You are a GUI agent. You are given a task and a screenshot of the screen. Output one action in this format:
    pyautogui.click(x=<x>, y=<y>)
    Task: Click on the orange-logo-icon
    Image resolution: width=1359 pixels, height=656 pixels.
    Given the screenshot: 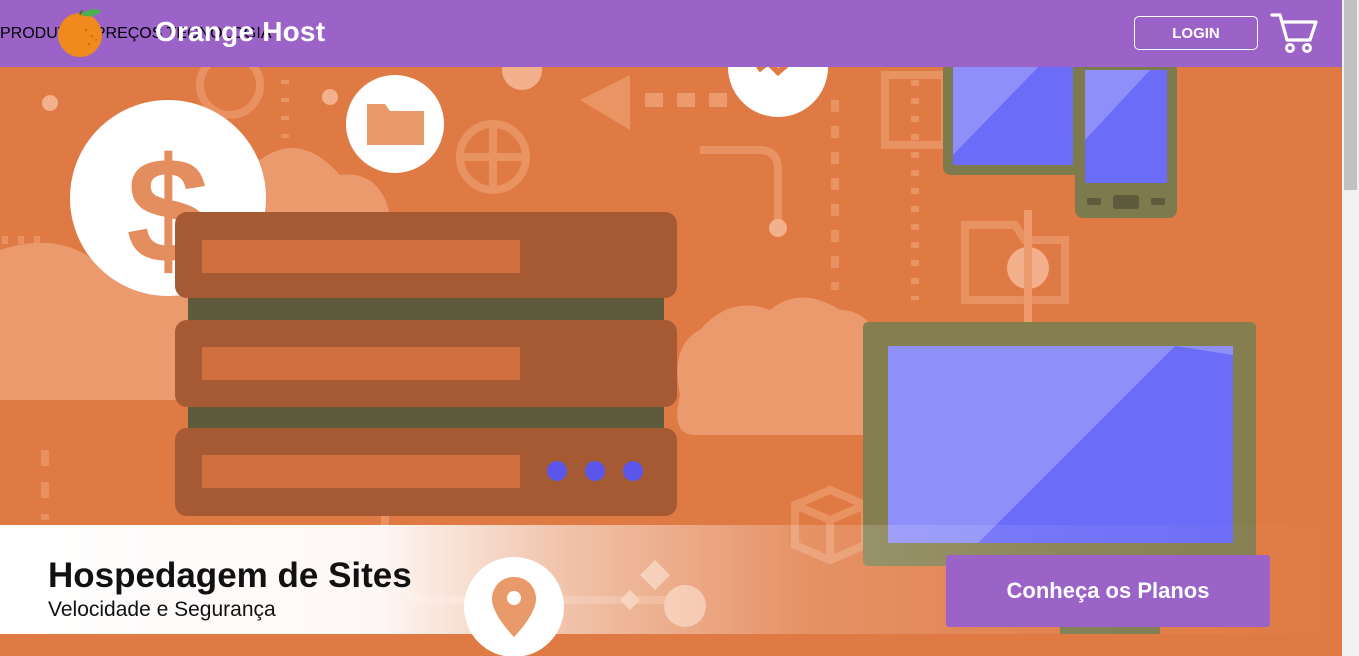 What is the action you would take?
    pyautogui.click(x=81, y=32)
    